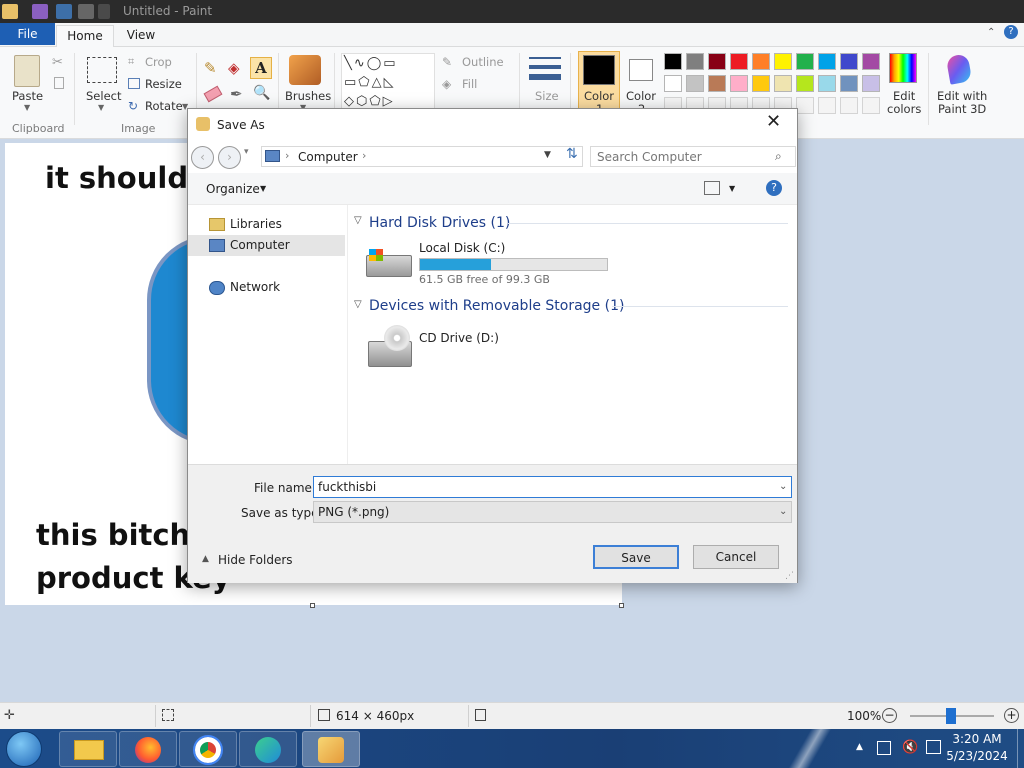 The width and height of the screenshot is (1024, 768). Describe the element at coordinates (636, 557) in the screenshot. I see `save-button: Save` at that location.